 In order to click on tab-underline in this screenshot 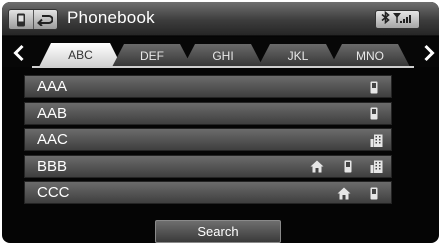, I will do `click(223, 67)`.